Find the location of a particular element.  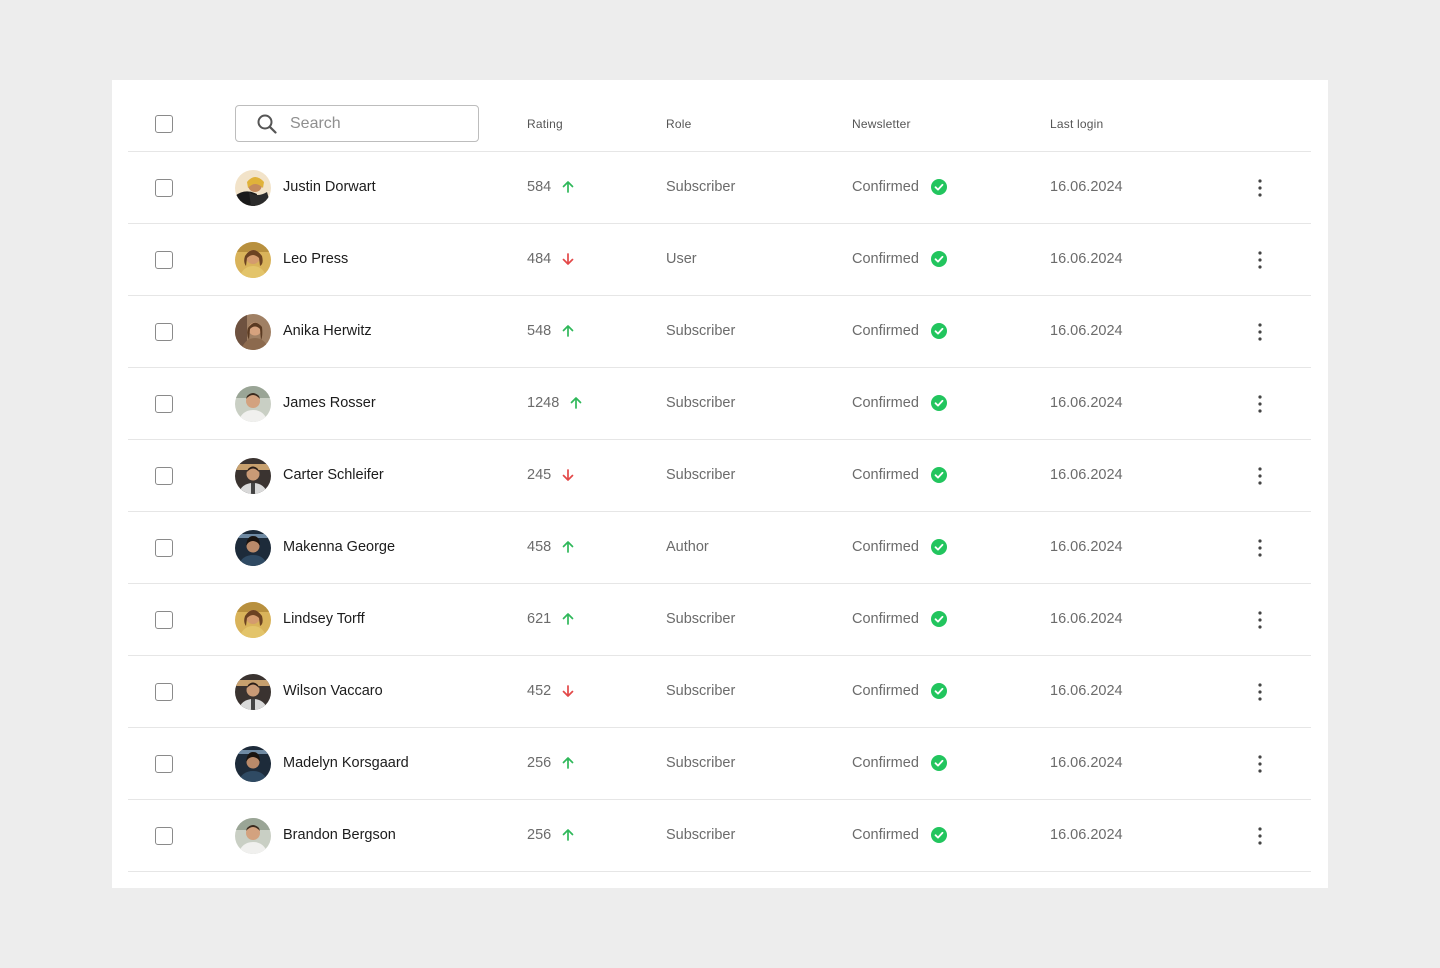

user-name: Anika Herwitz is located at coordinates (327, 331).